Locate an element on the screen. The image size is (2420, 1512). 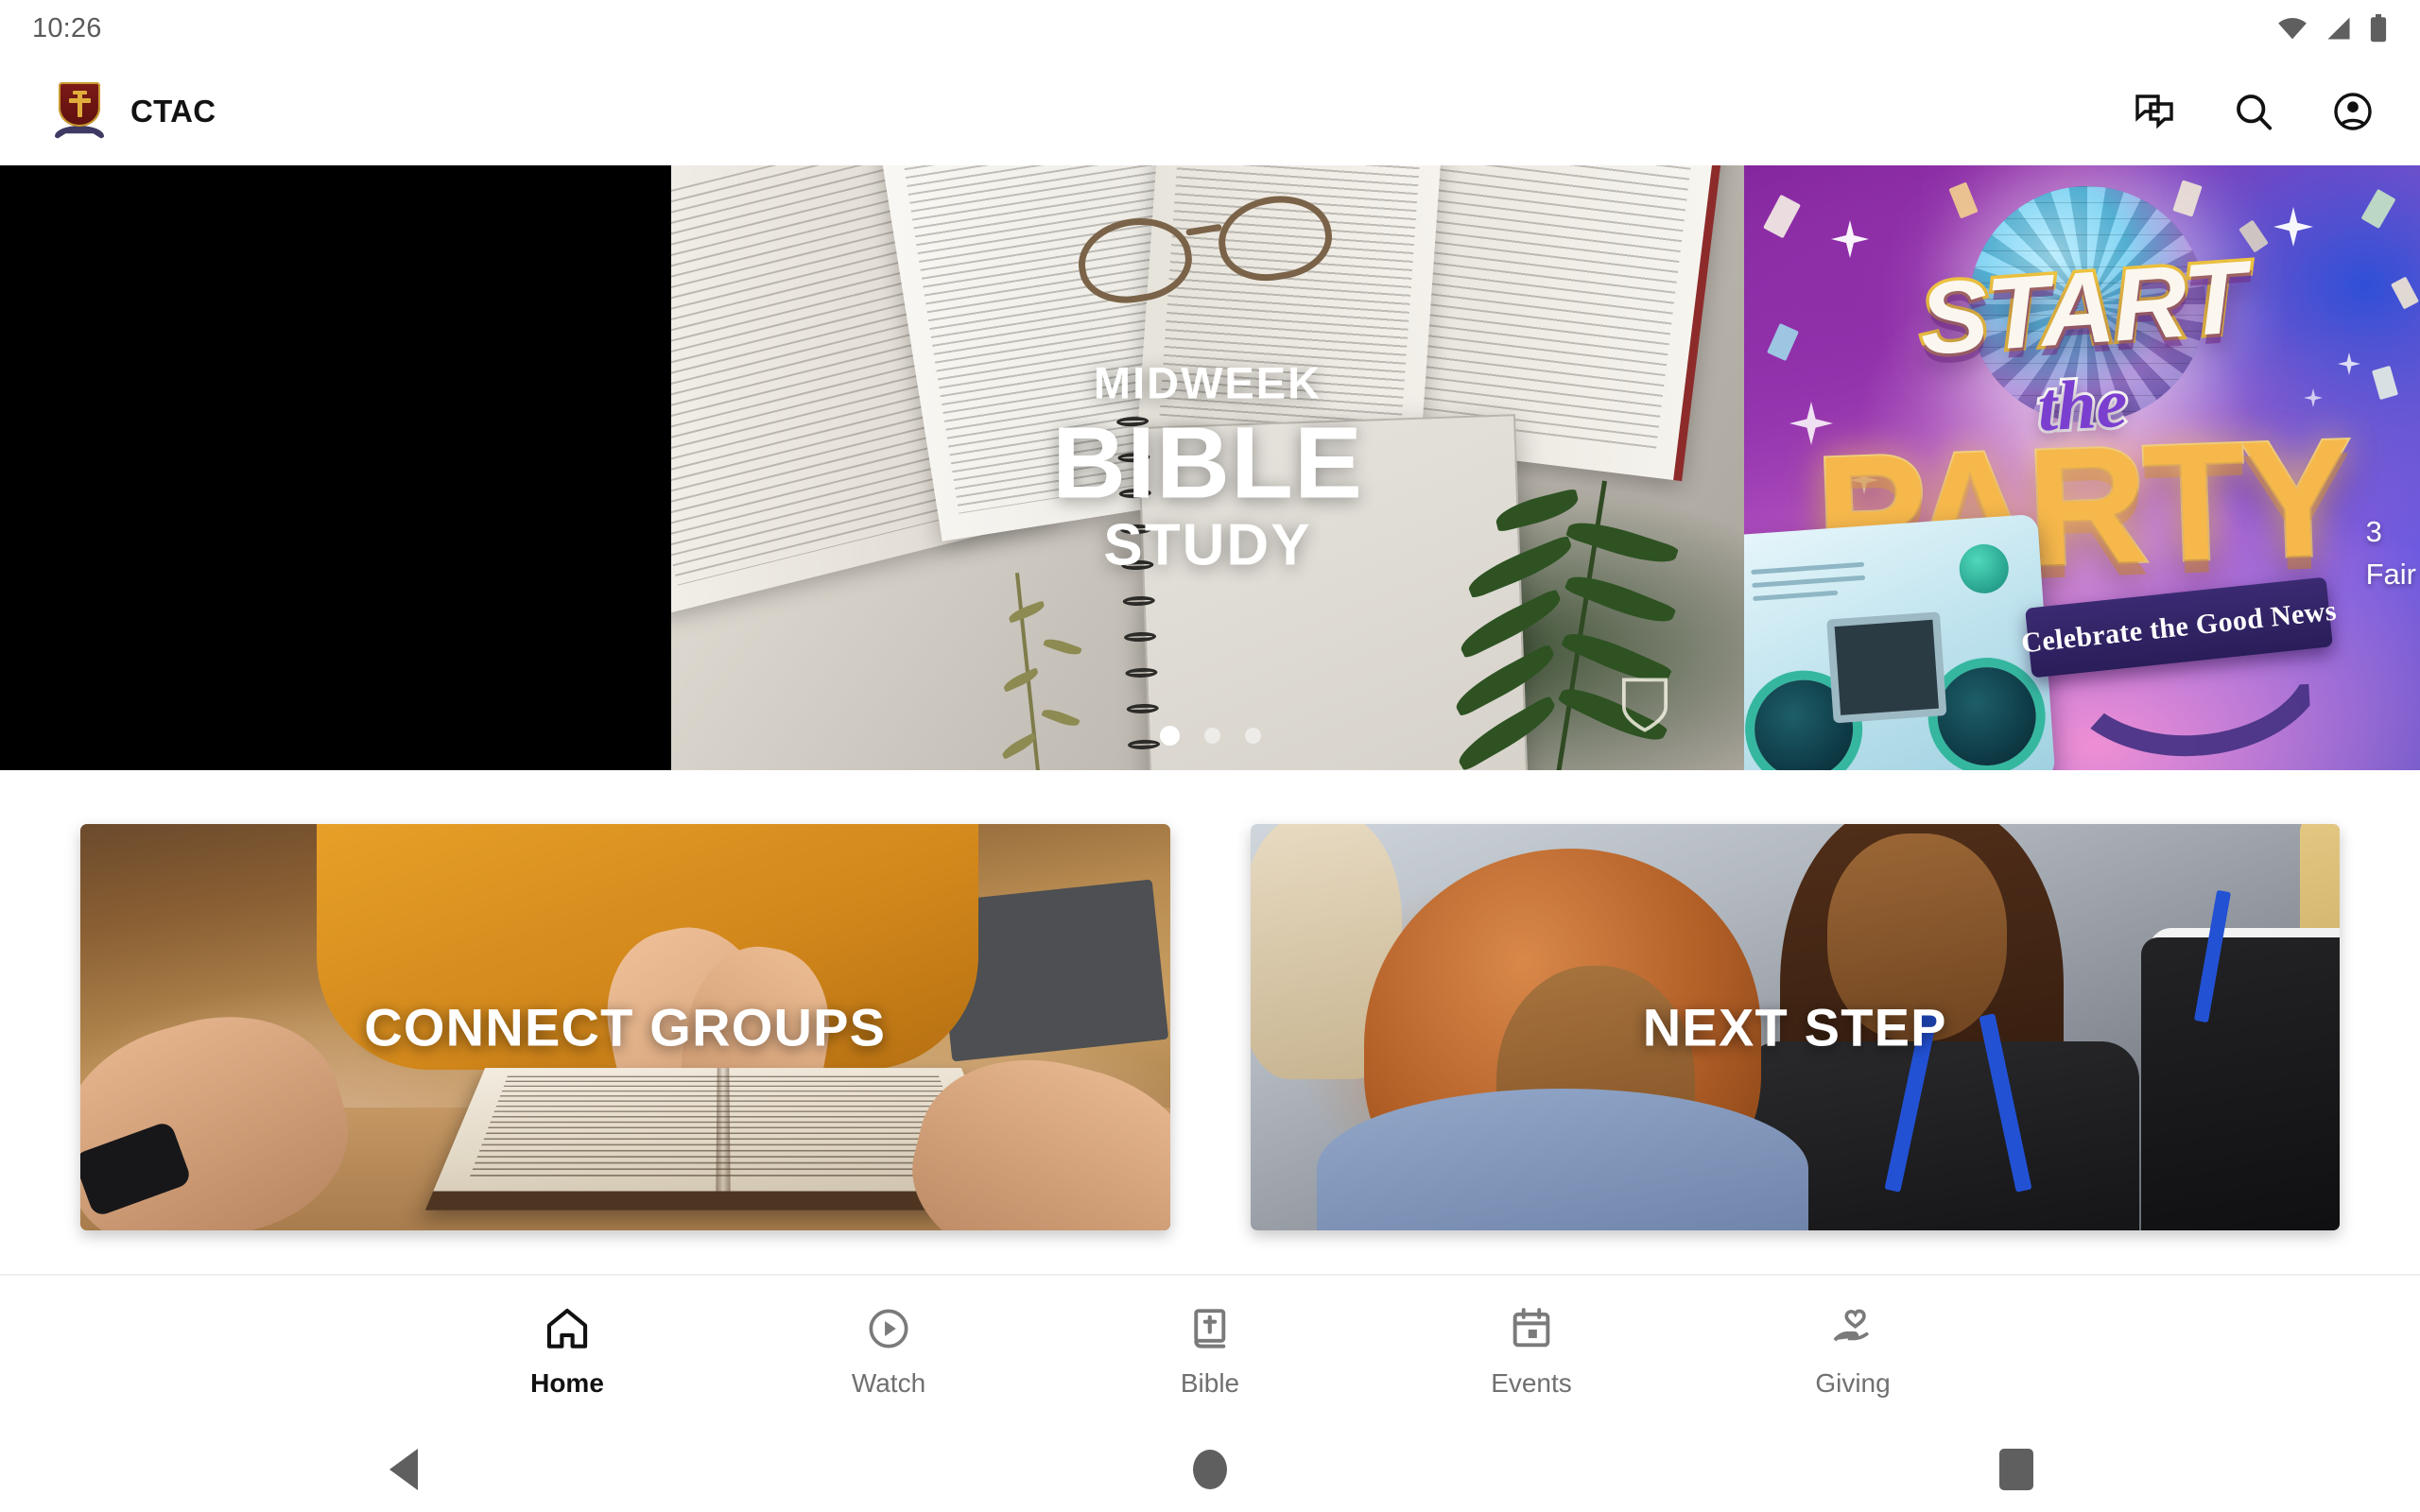
status-bar-icons is located at coordinates (2332, 28).